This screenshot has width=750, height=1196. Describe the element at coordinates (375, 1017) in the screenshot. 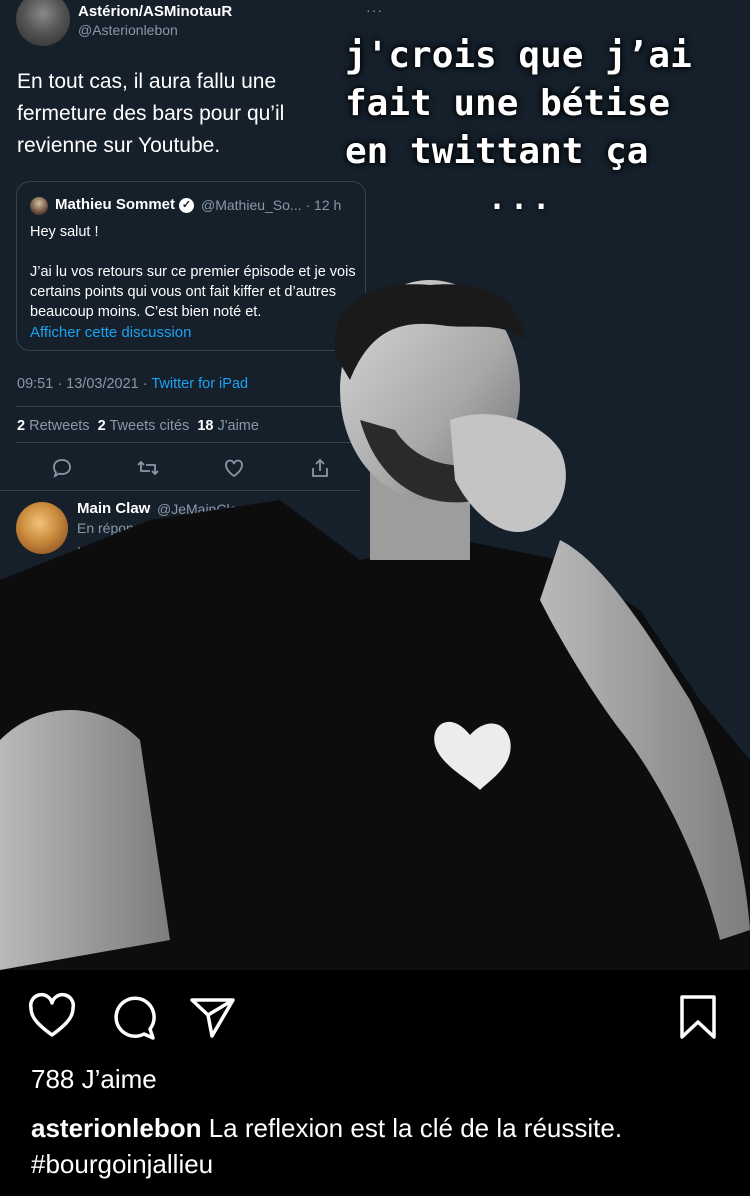

I see `post-action-bar` at that location.